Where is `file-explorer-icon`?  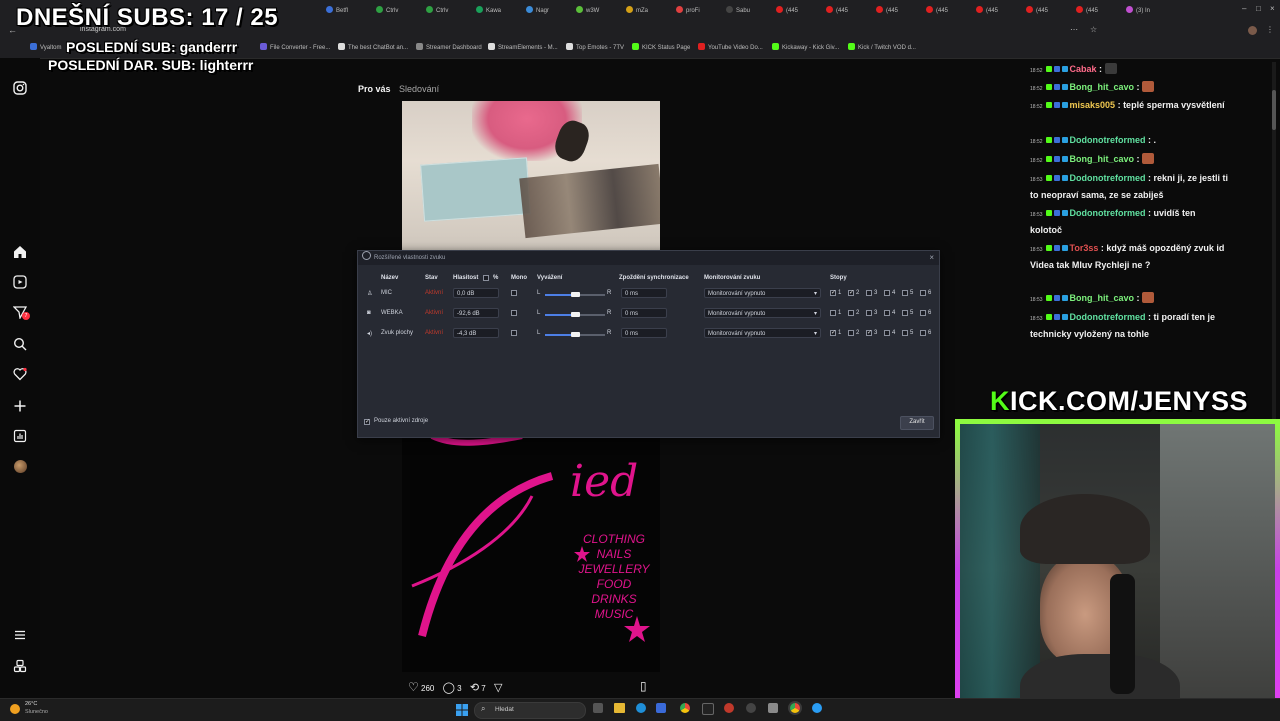 file-explorer-icon is located at coordinates (619, 708).